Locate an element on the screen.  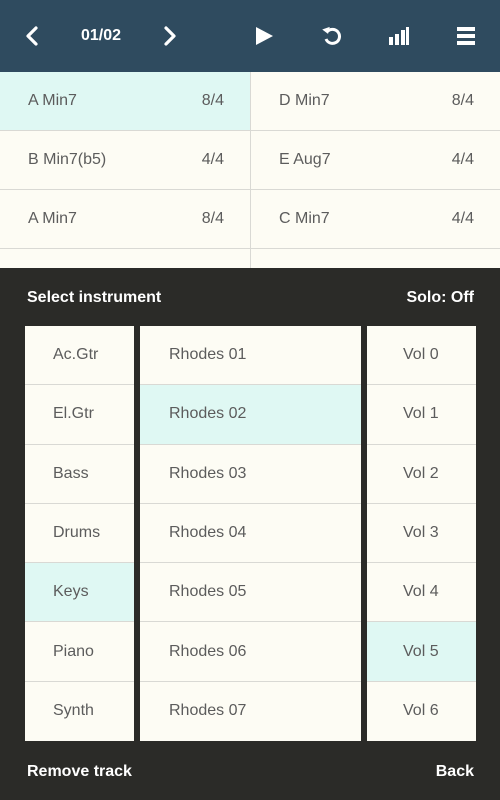
chord-name: D Min7 is located at coordinates (304, 100).